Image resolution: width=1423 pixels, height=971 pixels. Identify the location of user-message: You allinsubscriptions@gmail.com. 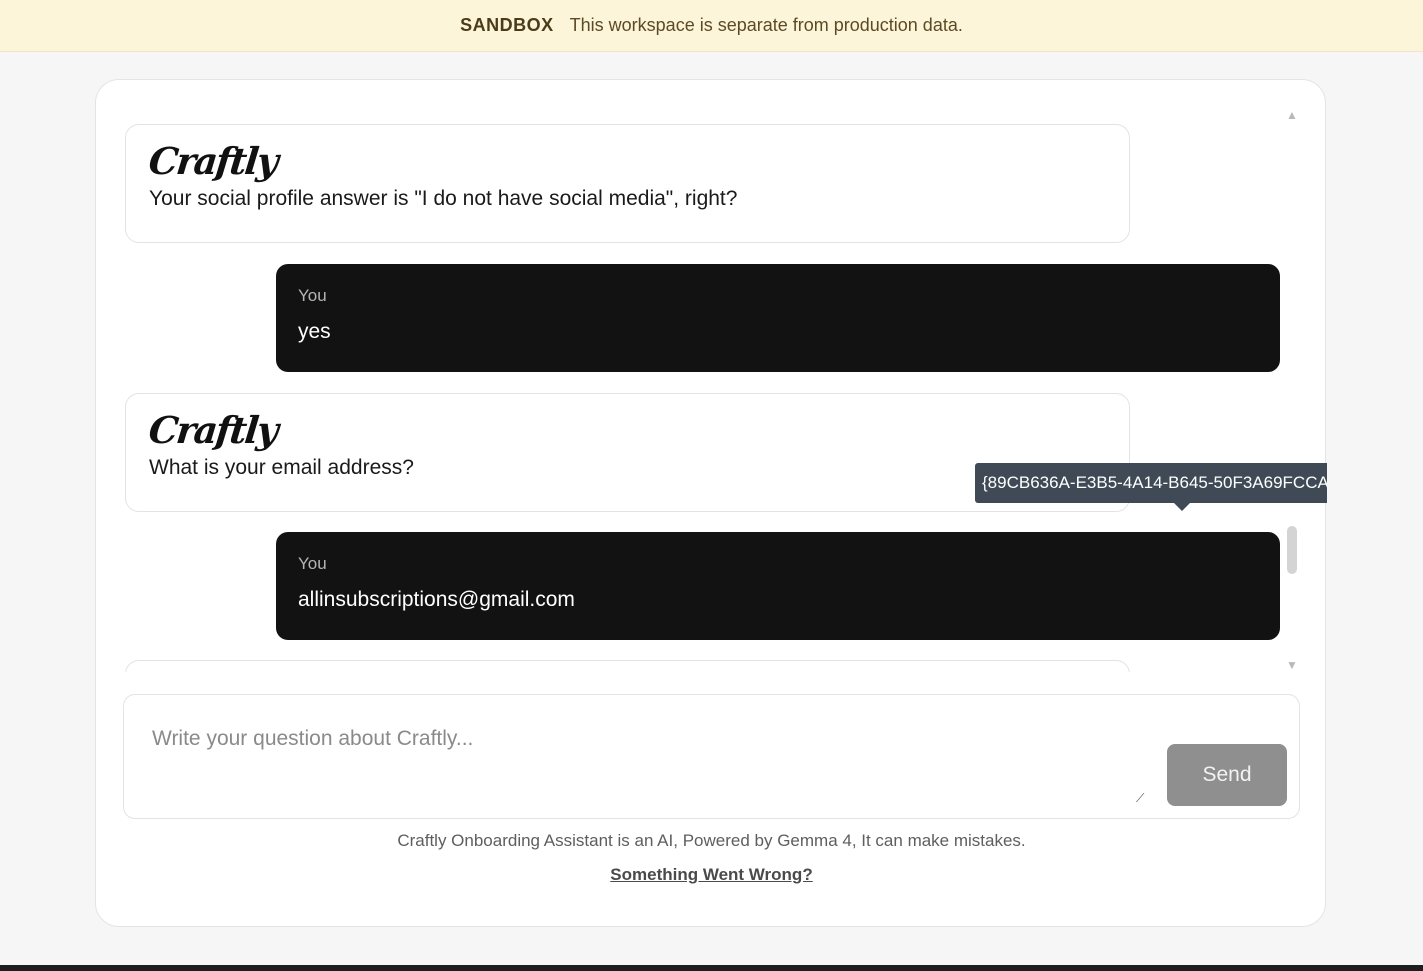
(778, 586).